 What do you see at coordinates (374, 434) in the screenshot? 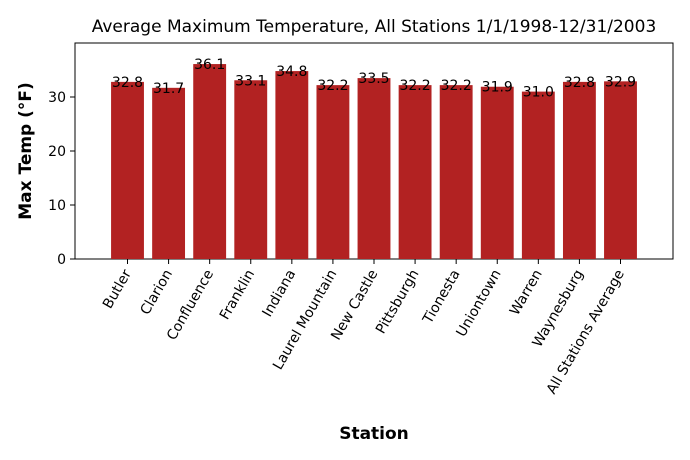
I see `x-axis-title: Station` at bounding box center [374, 434].